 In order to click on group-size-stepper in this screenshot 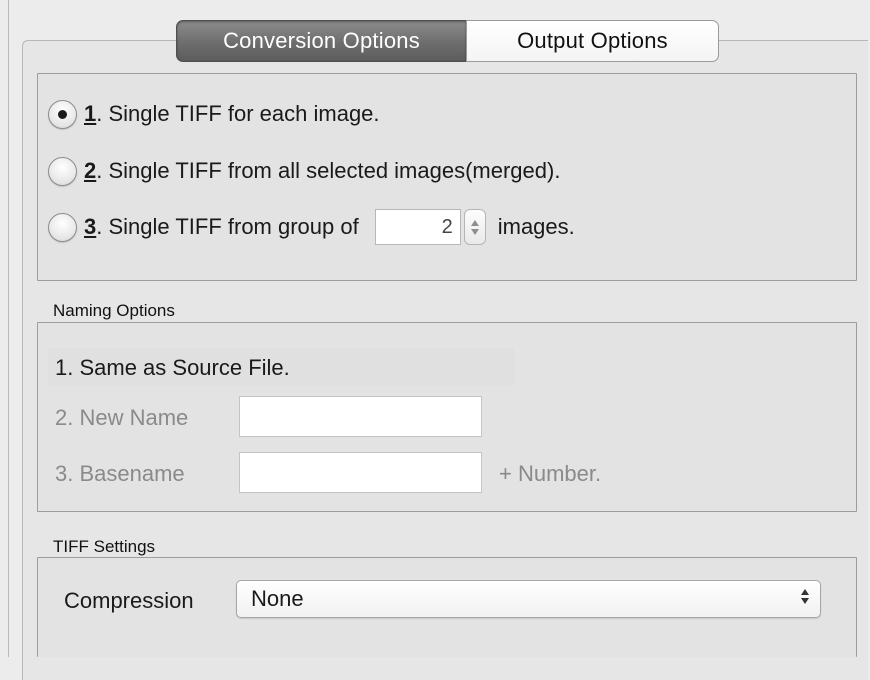, I will do `click(474, 227)`.